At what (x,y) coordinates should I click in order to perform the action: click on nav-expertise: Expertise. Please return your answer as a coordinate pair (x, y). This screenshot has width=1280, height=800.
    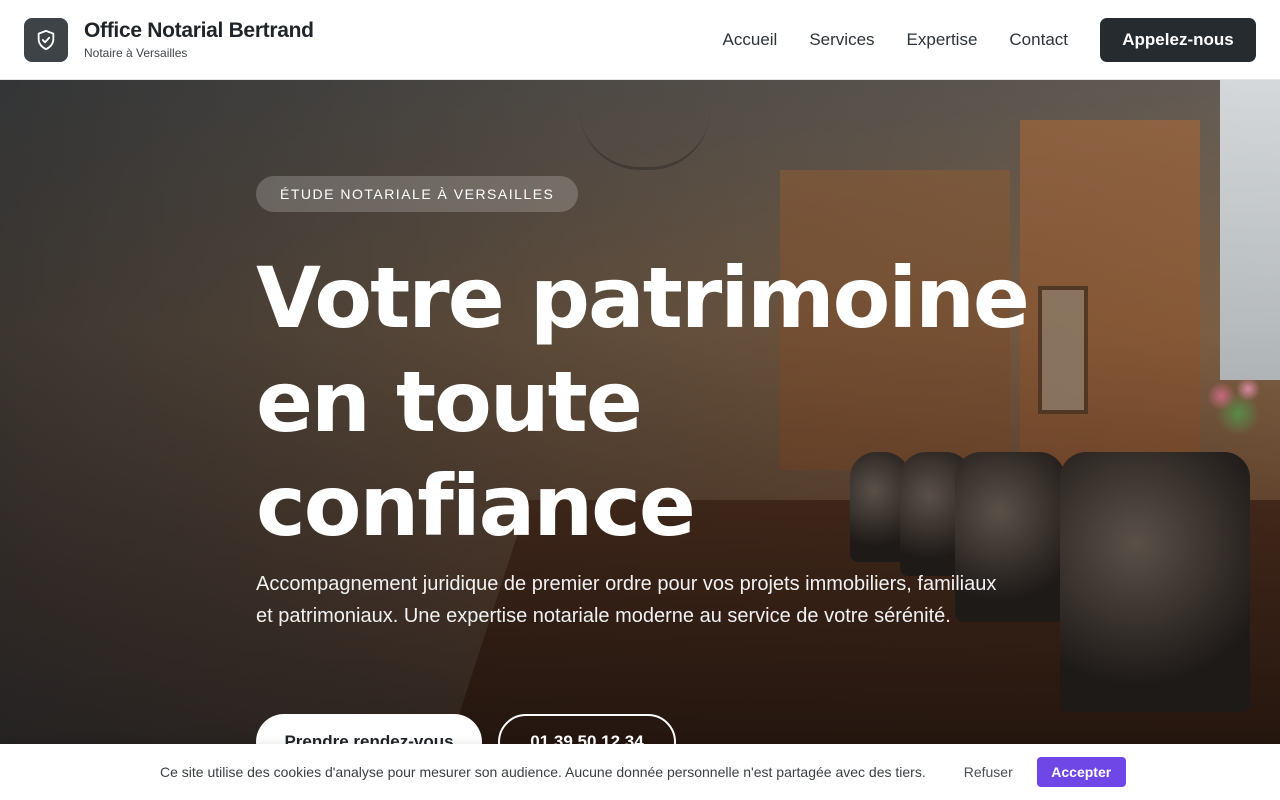
    Looking at the image, I should click on (942, 40).